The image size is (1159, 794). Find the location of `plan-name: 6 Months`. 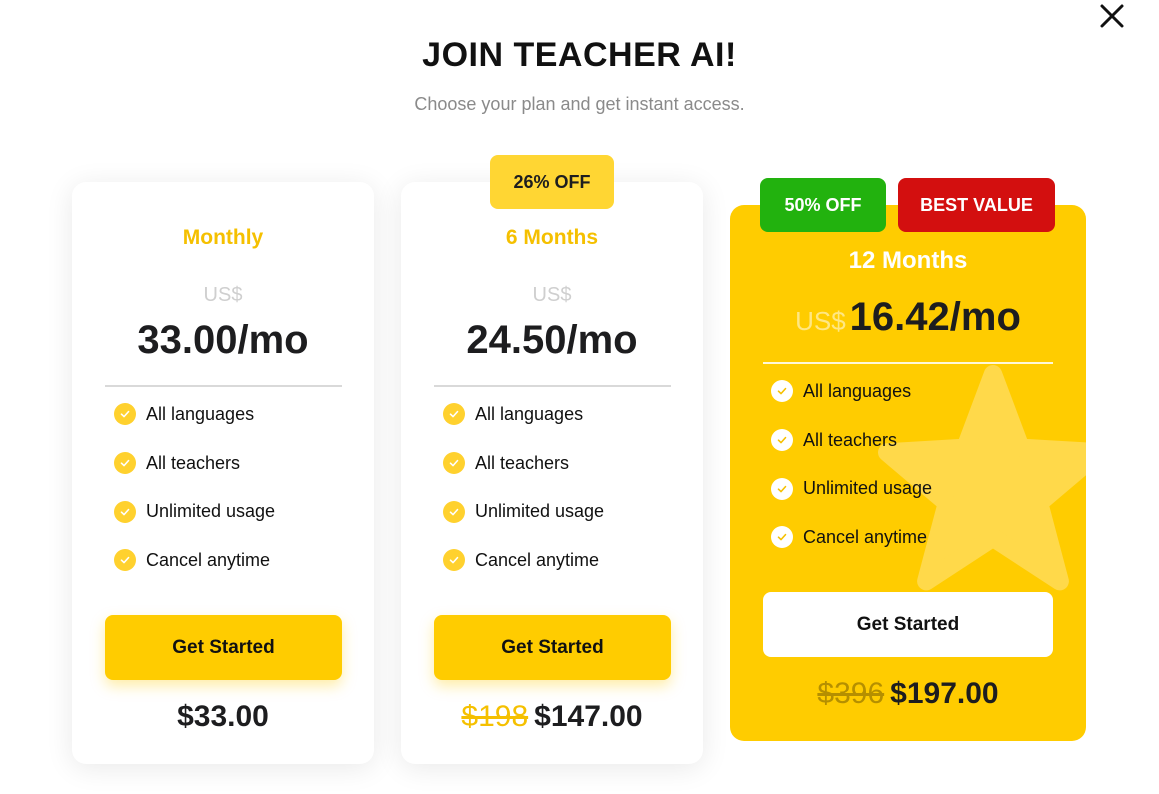

plan-name: 6 Months is located at coordinates (552, 237).